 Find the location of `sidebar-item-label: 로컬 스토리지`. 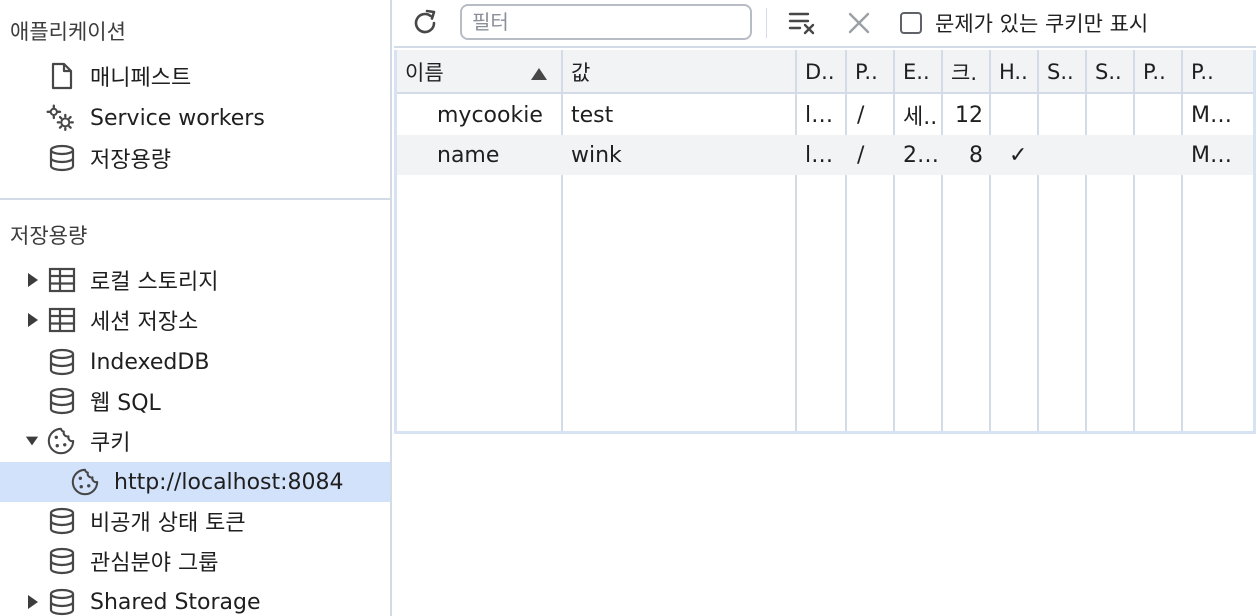

sidebar-item-label: 로컬 스토리지 is located at coordinates (154, 282).